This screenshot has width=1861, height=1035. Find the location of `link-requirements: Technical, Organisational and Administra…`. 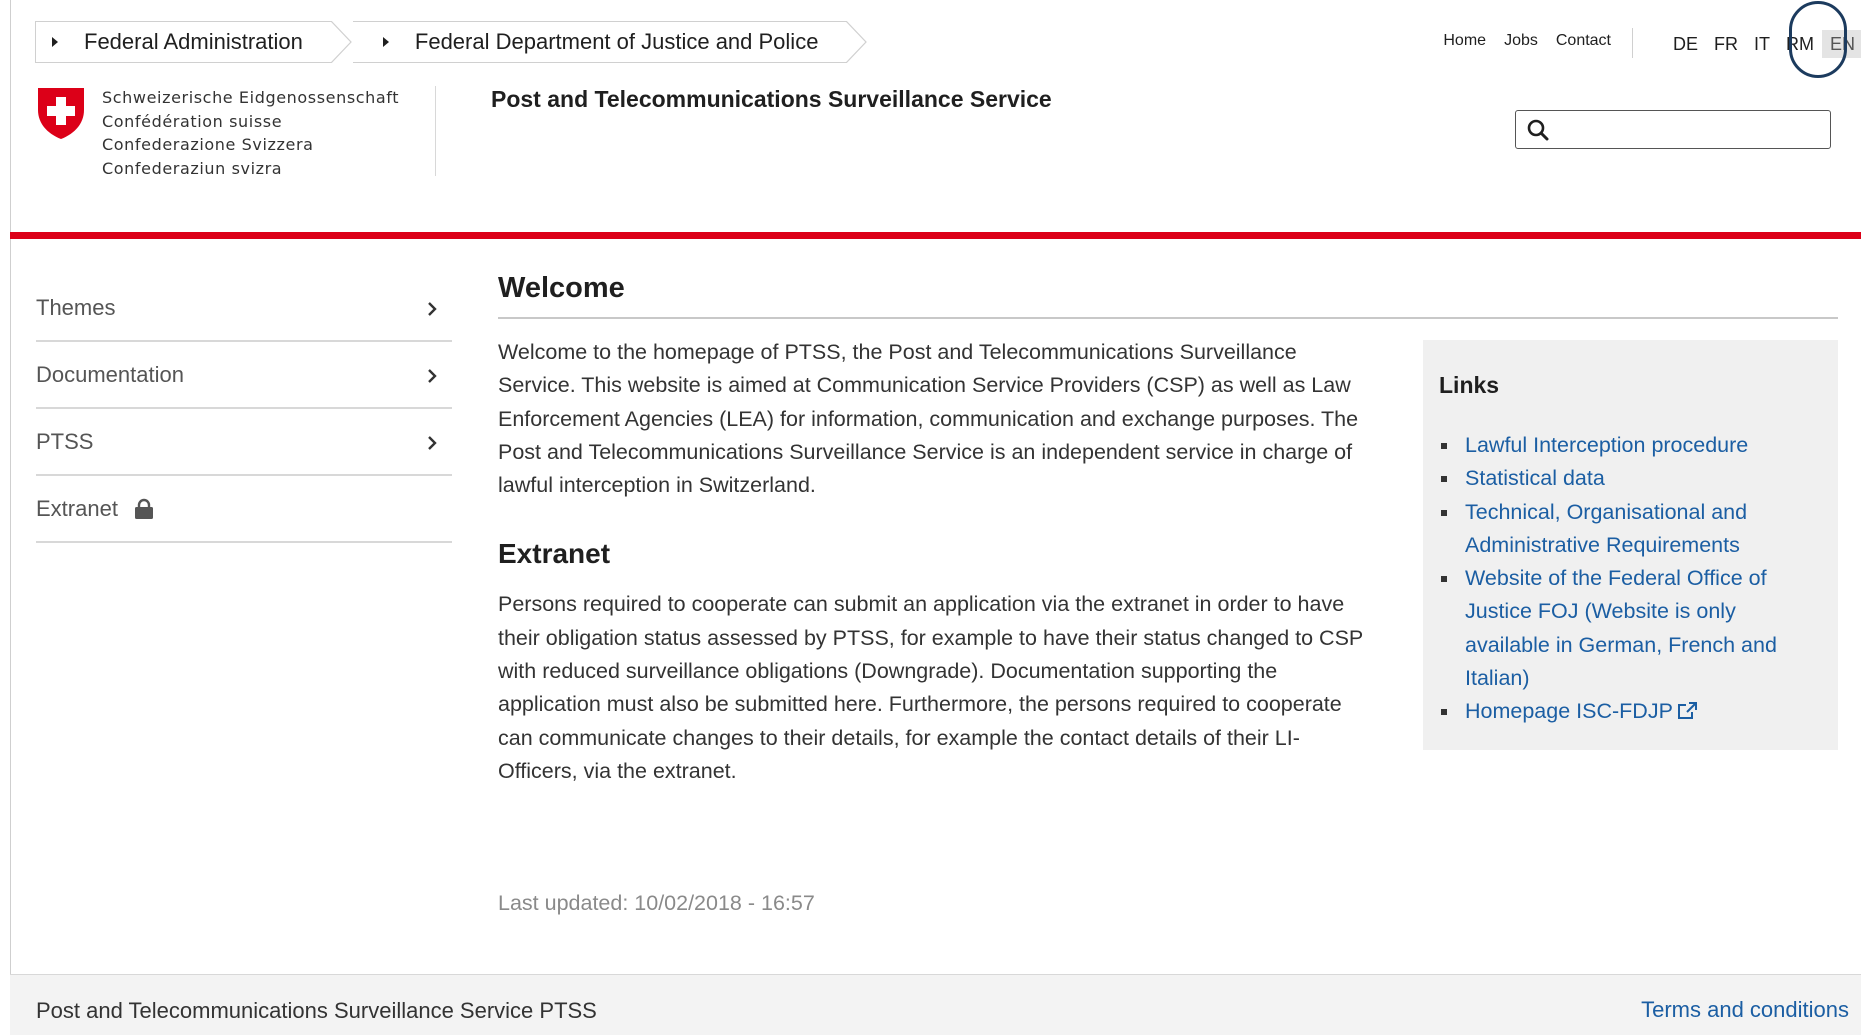

link-requirements: Technical, Organisational and Administra… is located at coordinates (1630, 529).